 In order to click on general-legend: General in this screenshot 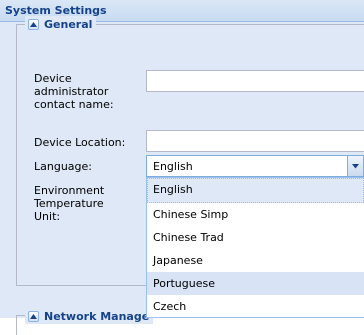, I will do `click(61, 24)`.